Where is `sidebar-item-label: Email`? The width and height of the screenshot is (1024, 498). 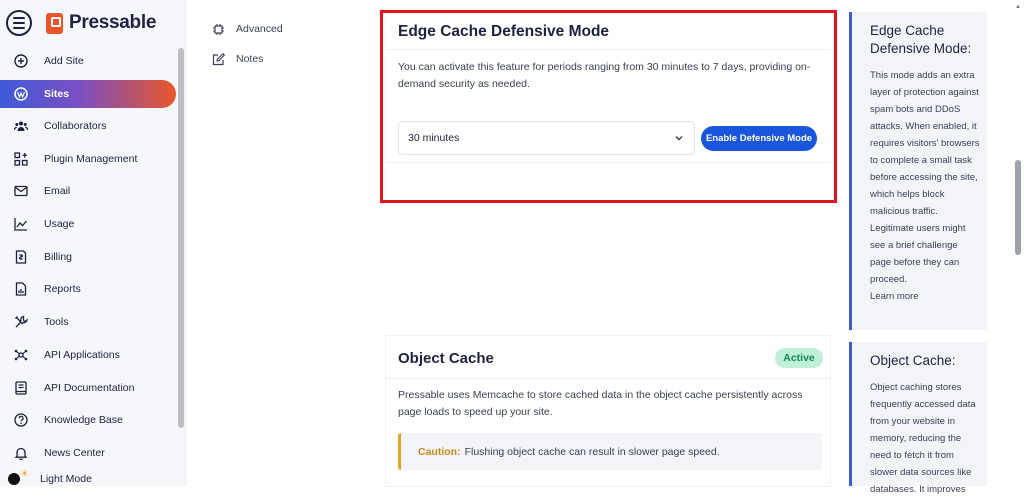
sidebar-item-label: Email is located at coordinates (57, 191).